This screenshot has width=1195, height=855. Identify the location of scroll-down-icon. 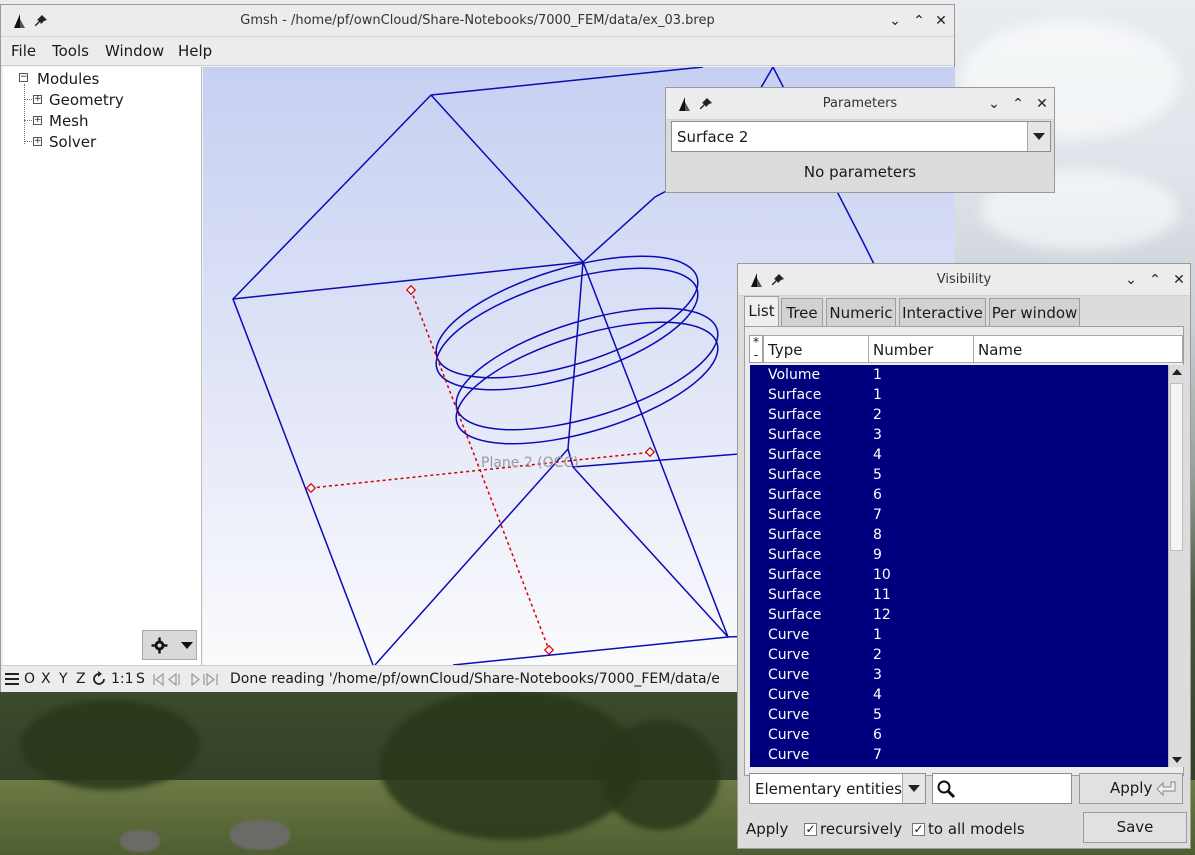
(1177, 760).